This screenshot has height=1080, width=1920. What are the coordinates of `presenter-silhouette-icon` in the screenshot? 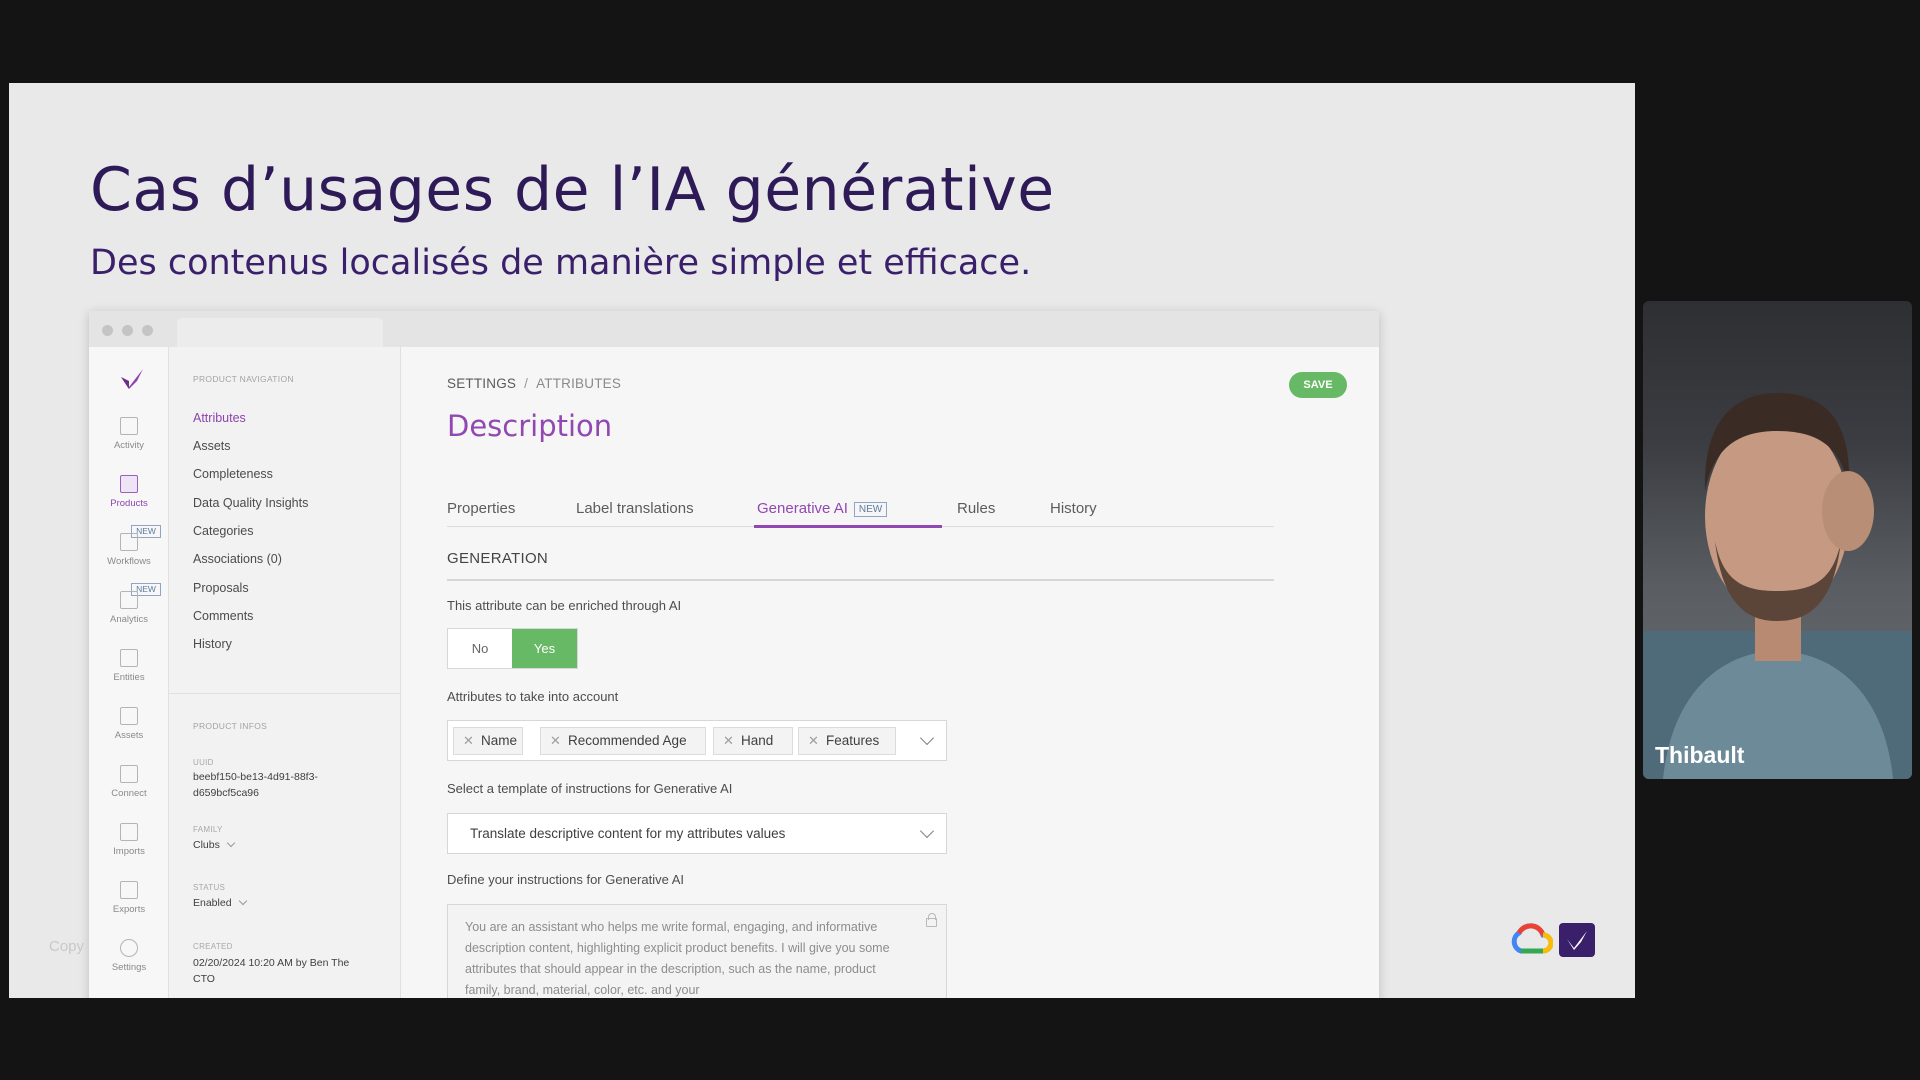 It's located at (1777, 586).